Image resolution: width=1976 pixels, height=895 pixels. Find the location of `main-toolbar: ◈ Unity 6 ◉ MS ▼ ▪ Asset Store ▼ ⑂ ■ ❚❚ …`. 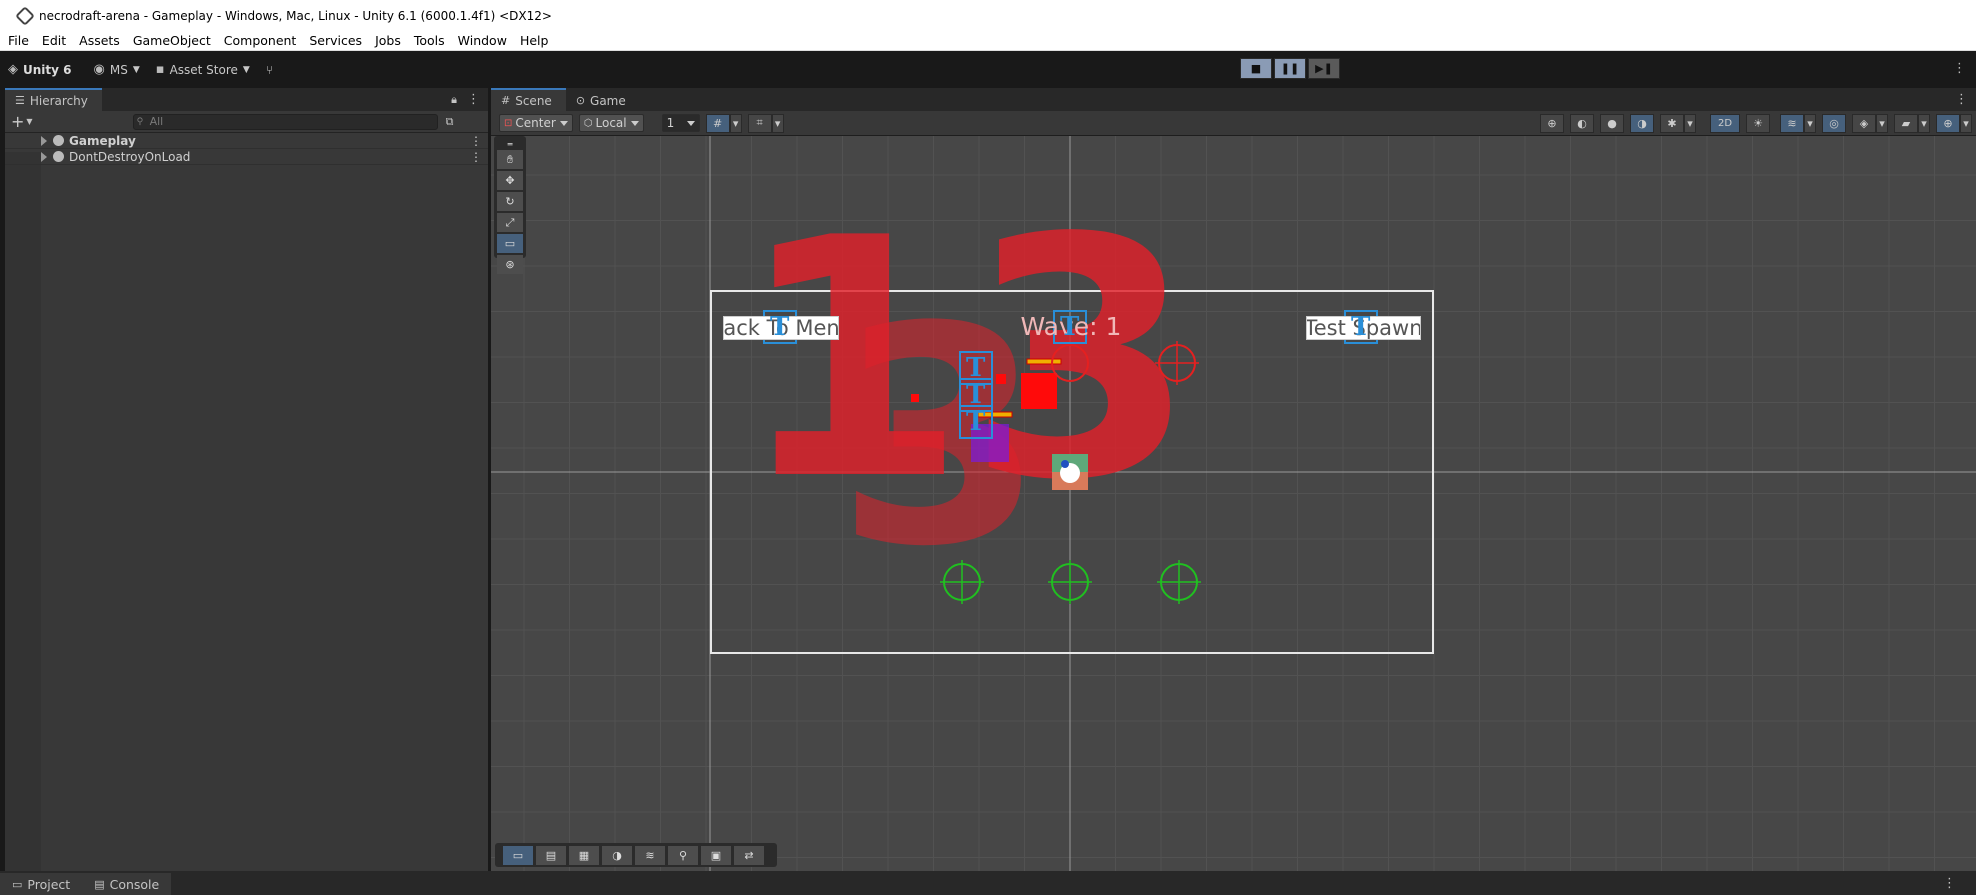

main-toolbar: ◈ Unity 6 ◉ MS ▼ ▪ Asset Store ▼ ⑂ ■ ❚❚ … is located at coordinates (988, 69).